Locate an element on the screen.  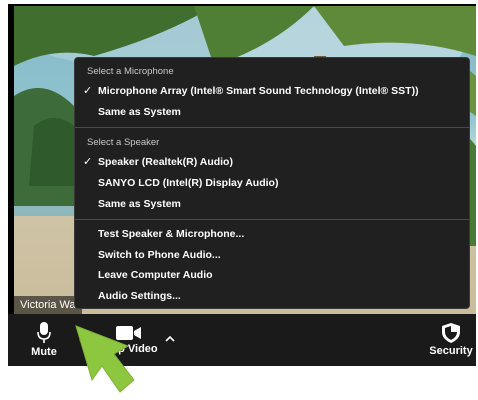
mic-section-title: Select a Microphone is located at coordinates (130, 71).